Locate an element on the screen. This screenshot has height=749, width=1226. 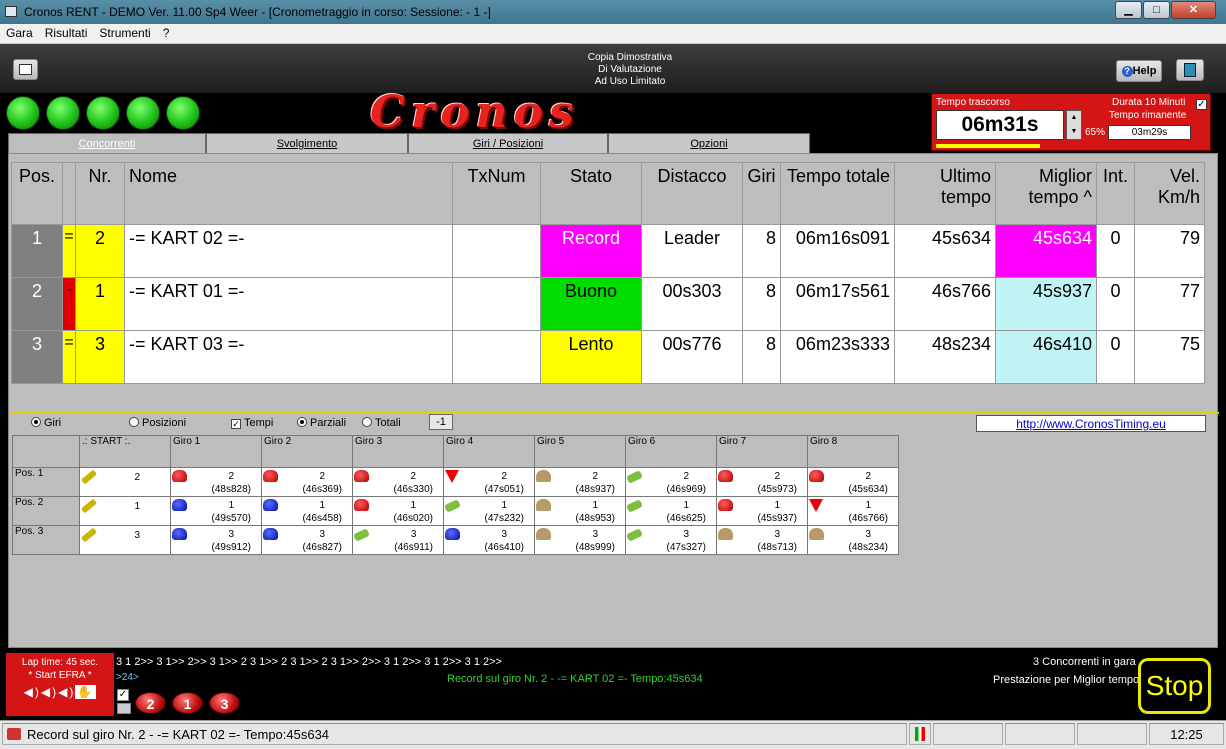
lap-cell: 2 (48s937) is located at coordinates (580, 482).